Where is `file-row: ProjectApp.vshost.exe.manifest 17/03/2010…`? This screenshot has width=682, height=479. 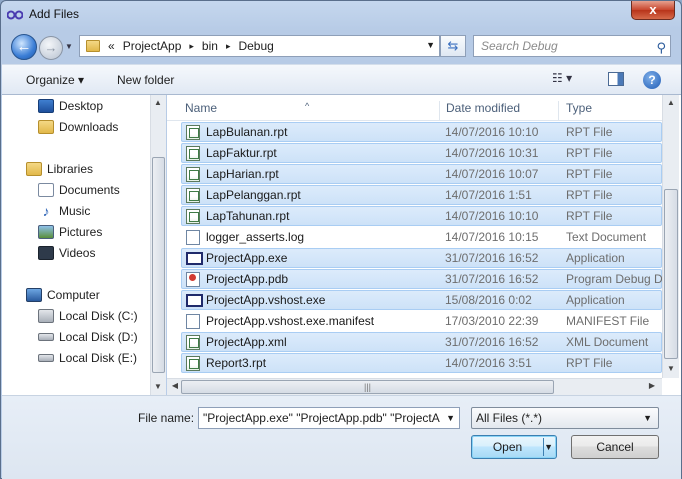 file-row: ProjectApp.vshost.exe.manifest 17/03/2010… is located at coordinates (421, 321).